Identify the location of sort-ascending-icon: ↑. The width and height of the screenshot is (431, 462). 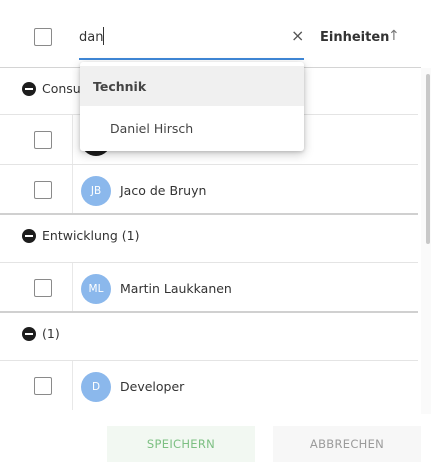
(394, 36).